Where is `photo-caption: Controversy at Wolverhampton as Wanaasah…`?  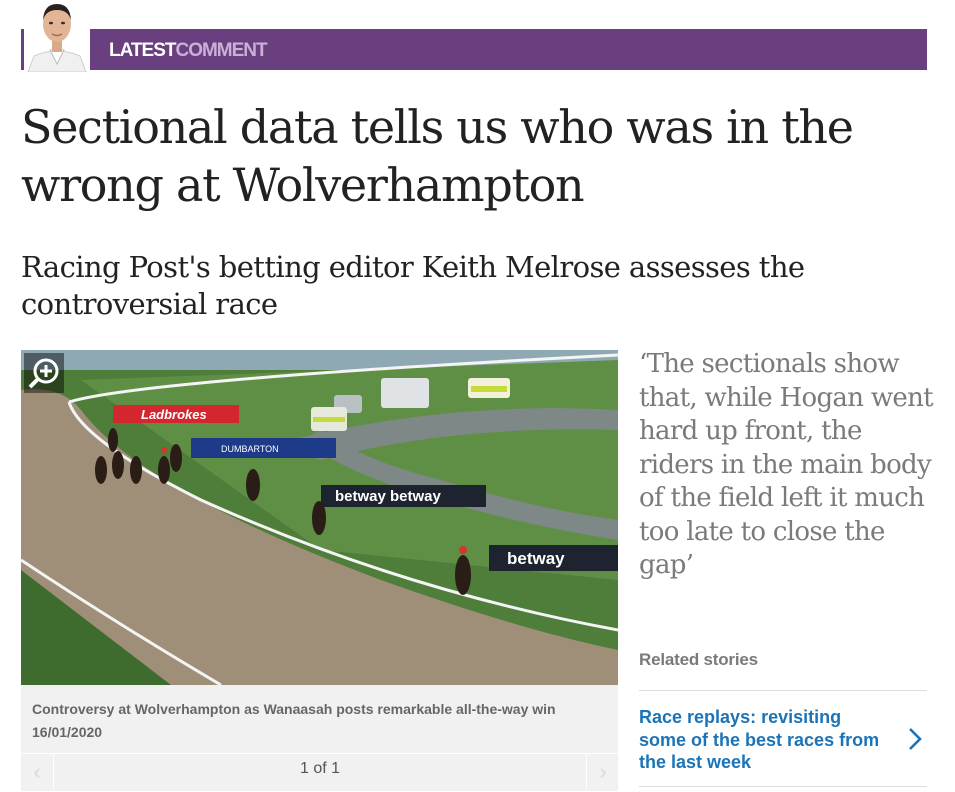
photo-caption: Controversy at Wolverhampton as Wanaasah… is located at coordinates (294, 720).